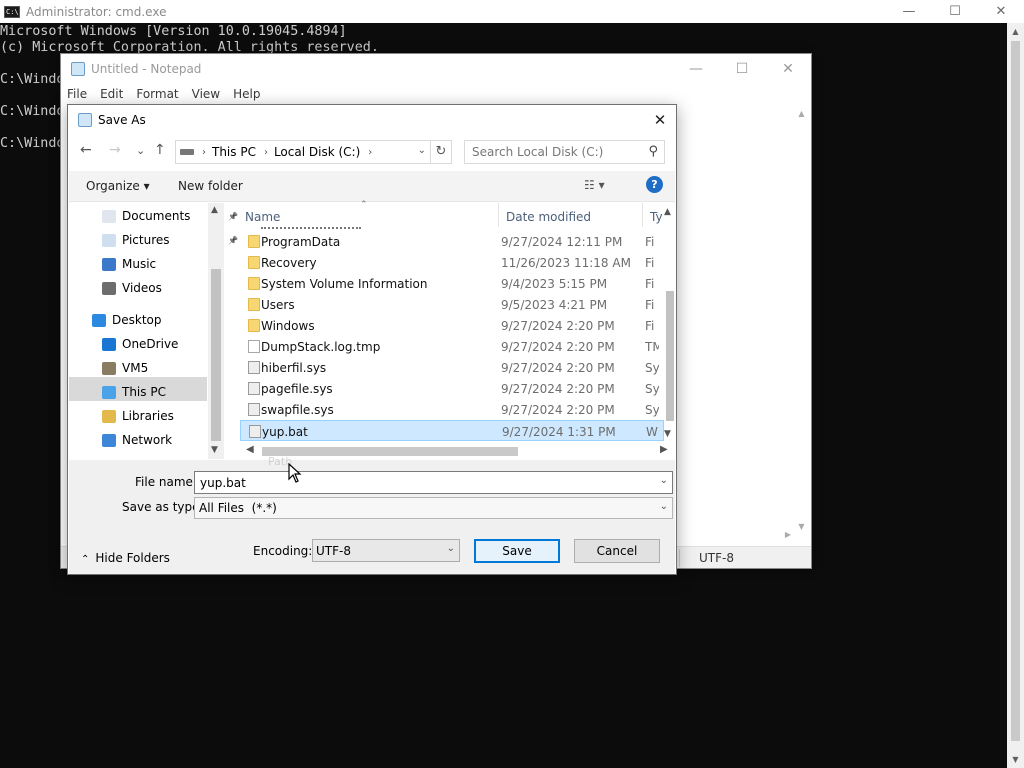 This screenshot has width=1024, height=768. Describe the element at coordinates (1001, 11) in the screenshot. I see `cmd-close-button: ✕` at that location.